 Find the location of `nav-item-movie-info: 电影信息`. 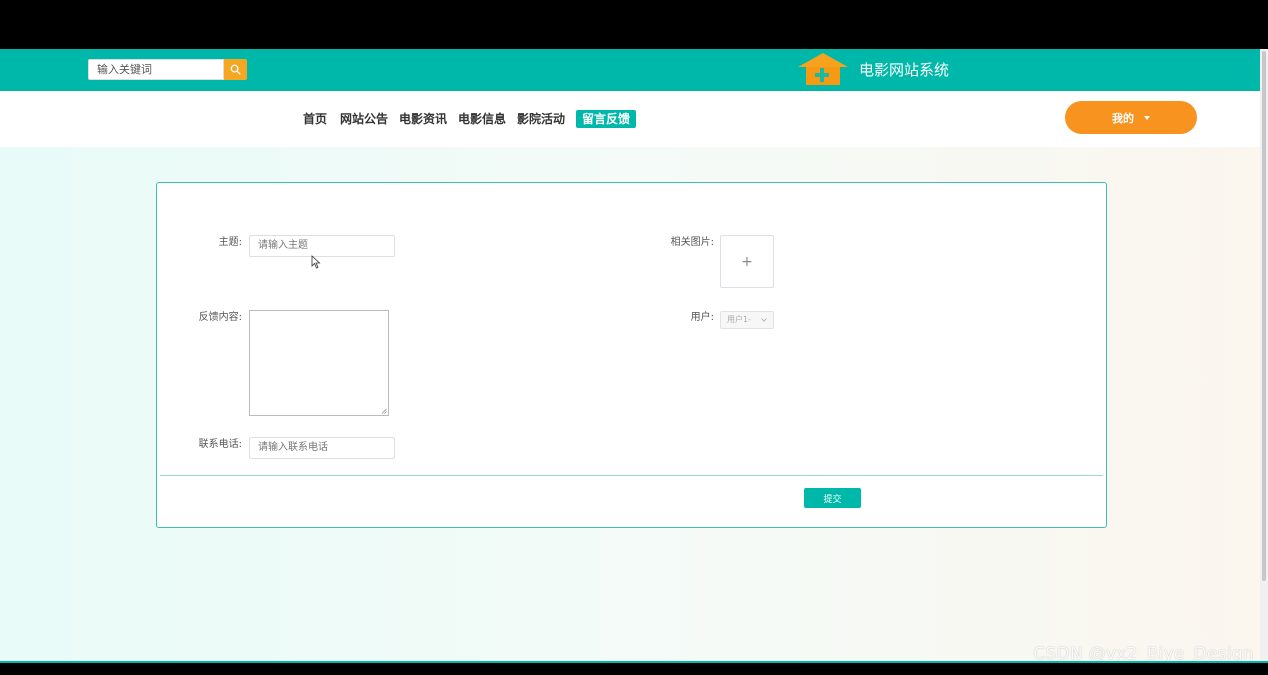

nav-item-movie-info: 电影信息 is located at coordinates (482, 119).